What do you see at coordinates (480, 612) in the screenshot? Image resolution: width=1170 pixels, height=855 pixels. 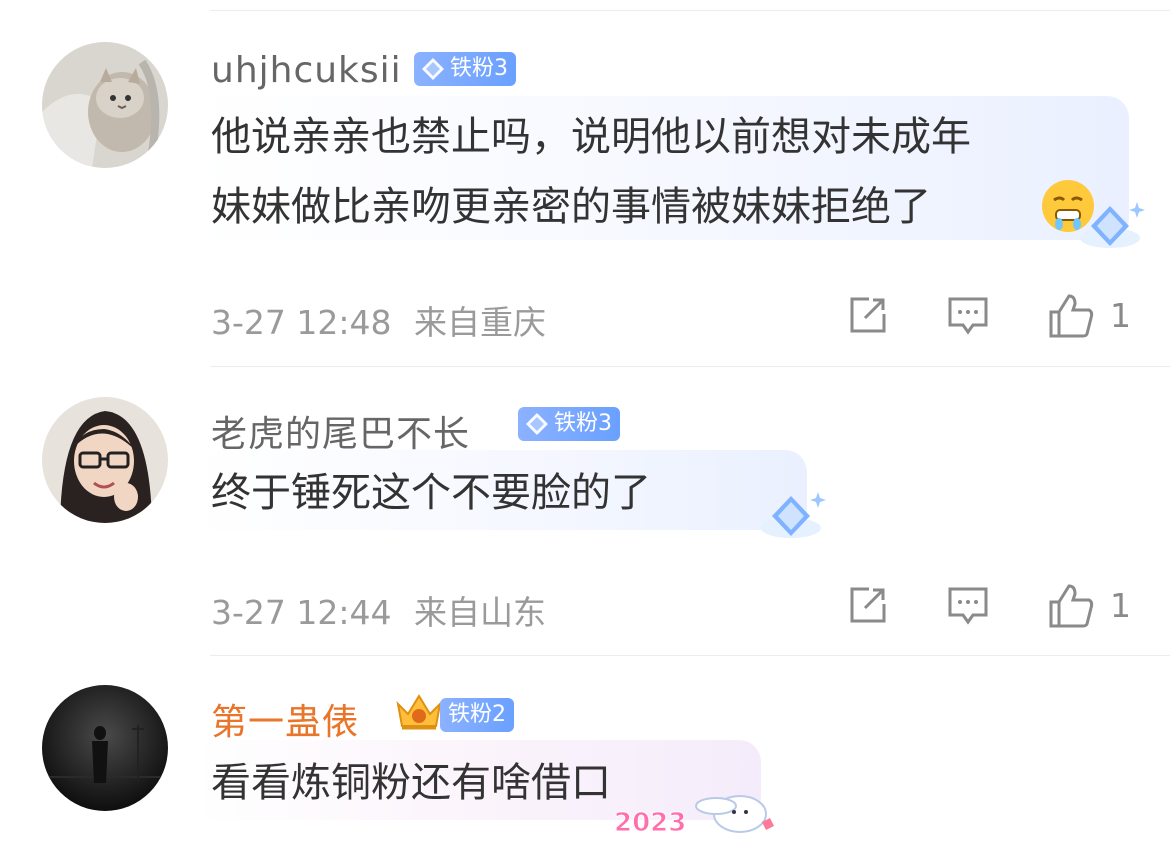 I see `comment-location: 来自山东` at bounding box center [480, 612].